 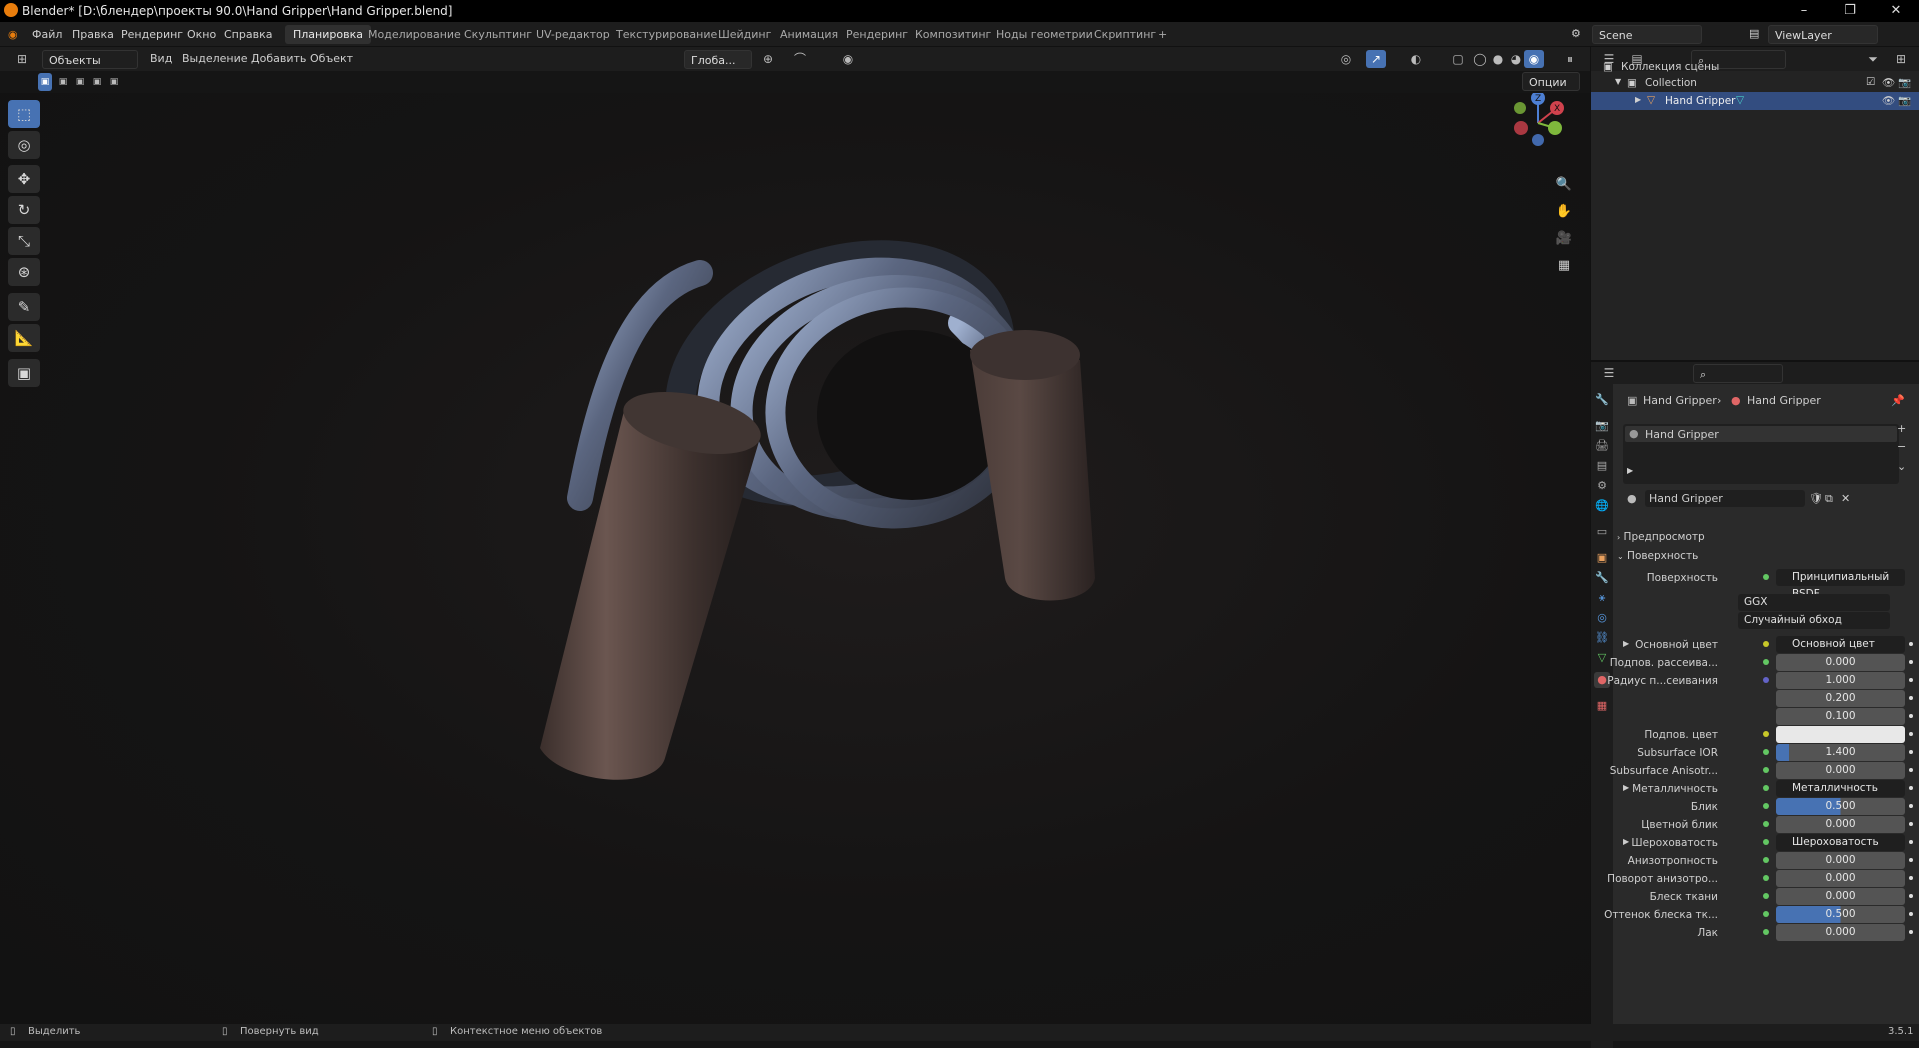 What do you see at coordinates (1840, 752) in the screenshot?
I see `bsdf-row-value: 1.400` at bounding box center [1840, 752].